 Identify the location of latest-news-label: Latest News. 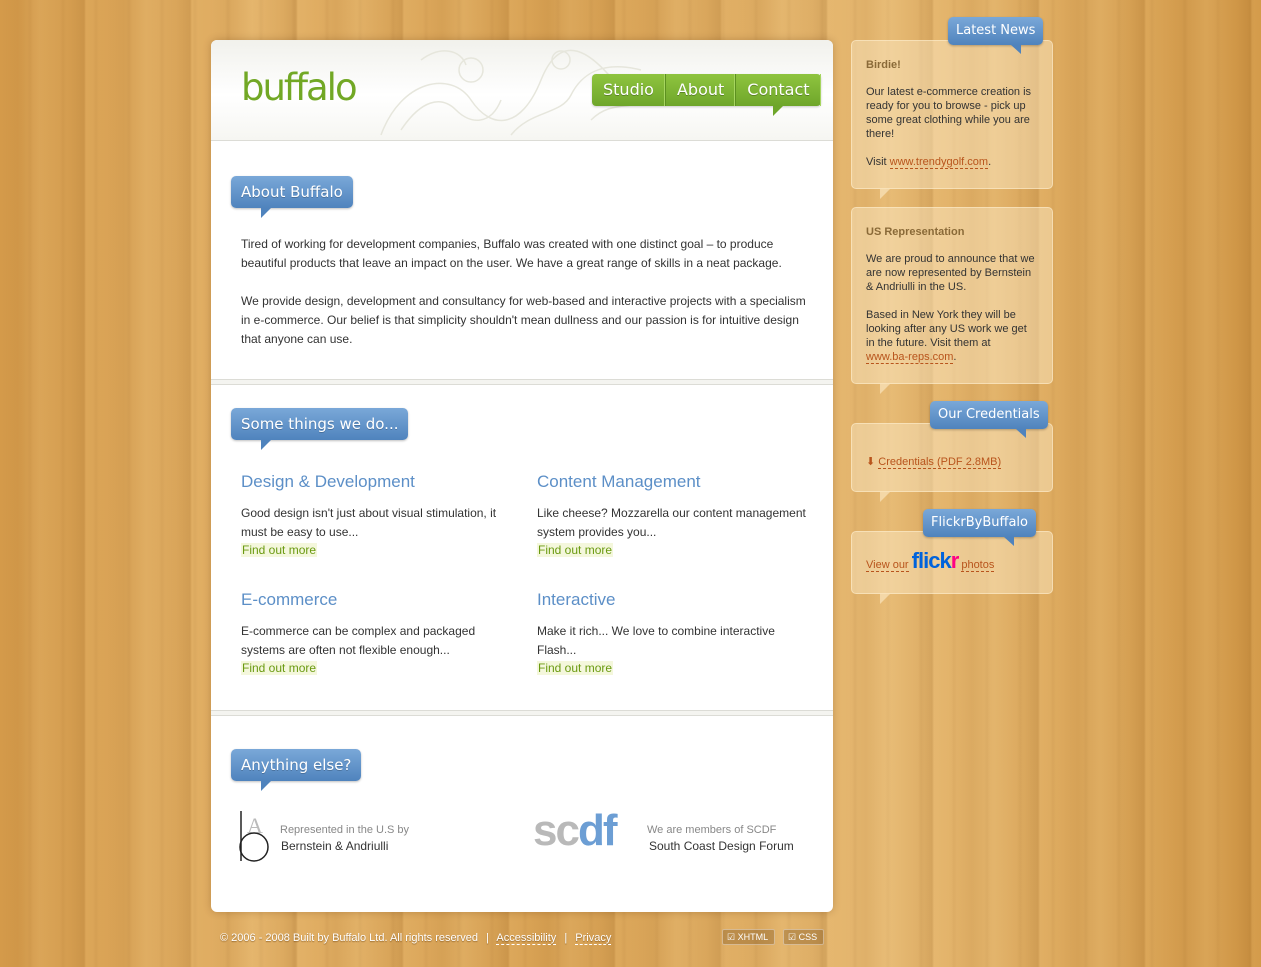
(996, 30).